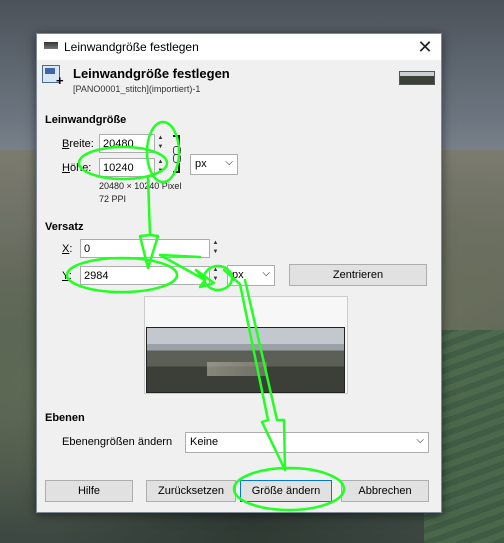 Image resolution: width=504 pixels, height=543 pixels. Describe the element at coordinates (140, 186) in the screenshot. I see `size-info: 20480 × 10240 Pixel` at that location.